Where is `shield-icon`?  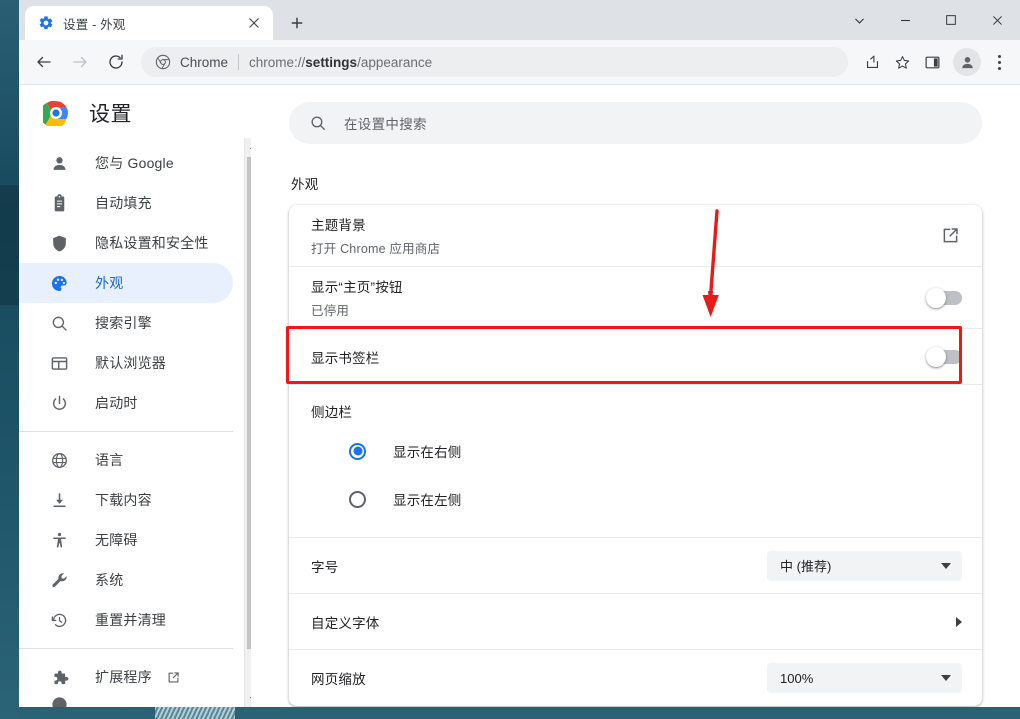 shield-icon is located at coordinates (59, 243).